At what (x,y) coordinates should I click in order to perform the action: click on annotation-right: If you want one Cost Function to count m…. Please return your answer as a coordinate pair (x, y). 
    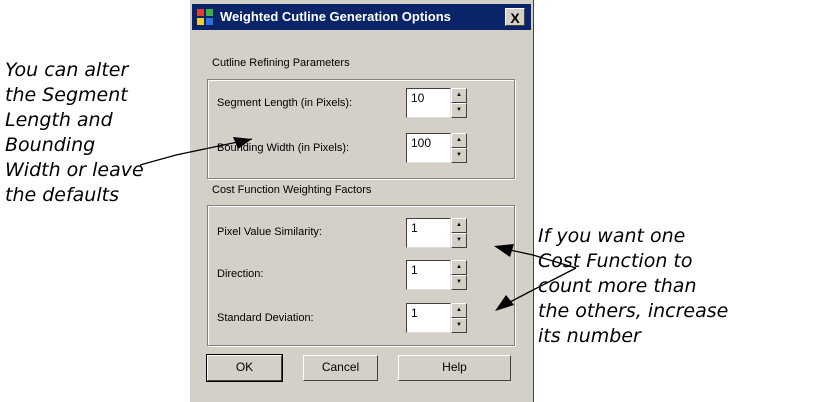
    Looking at the image, I should click on (633, 286).